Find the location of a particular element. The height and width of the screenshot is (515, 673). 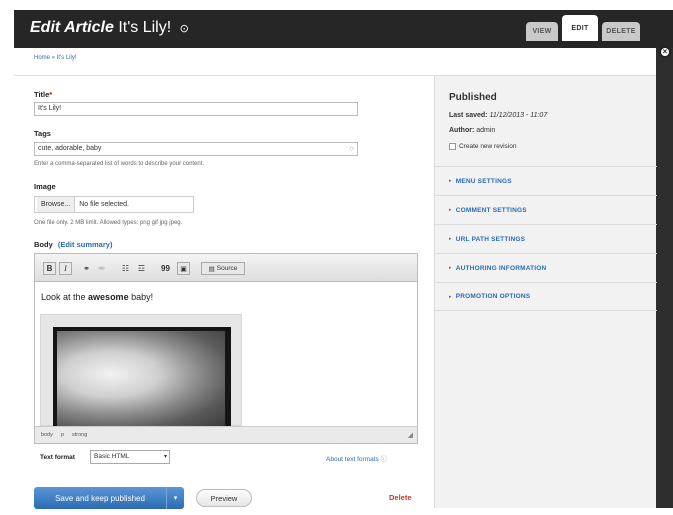

no-file-text: No file selected. is located at coordinates (104, 204).